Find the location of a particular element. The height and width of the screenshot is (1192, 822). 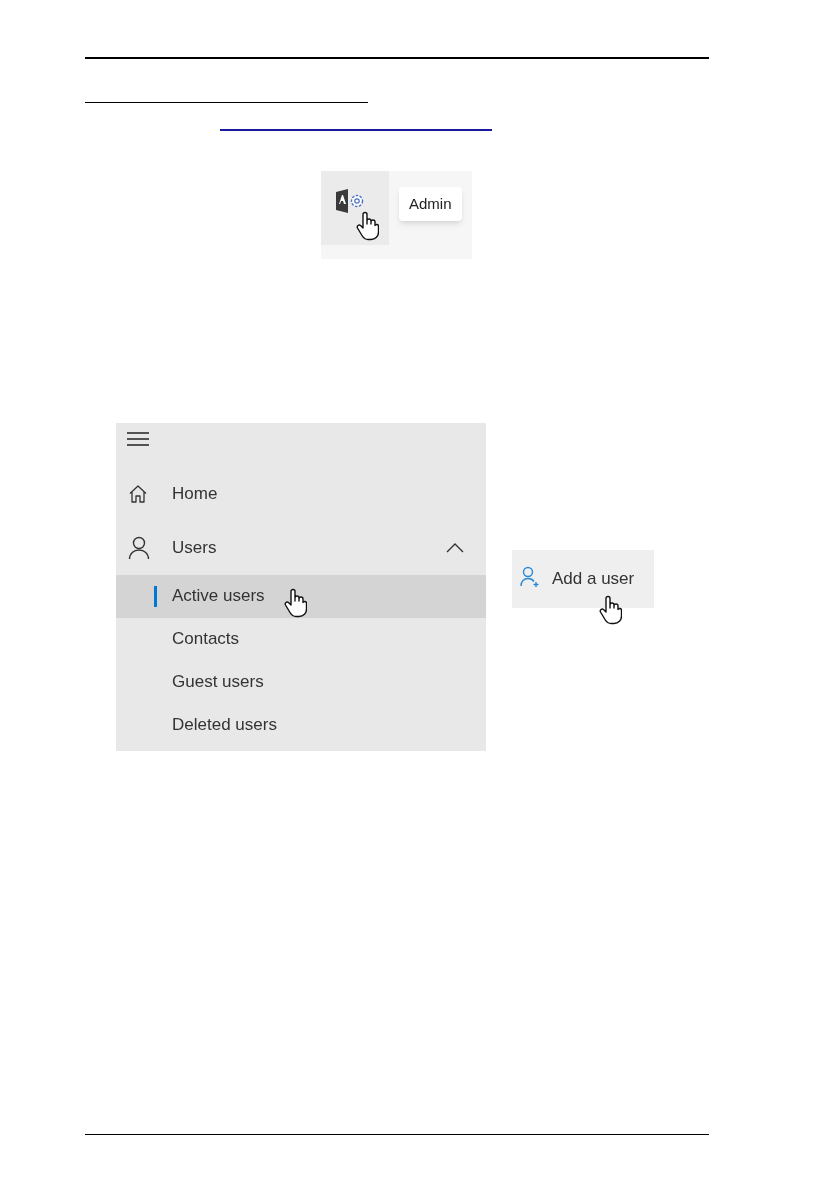

selection-bar is located at coordinates (155, 596).